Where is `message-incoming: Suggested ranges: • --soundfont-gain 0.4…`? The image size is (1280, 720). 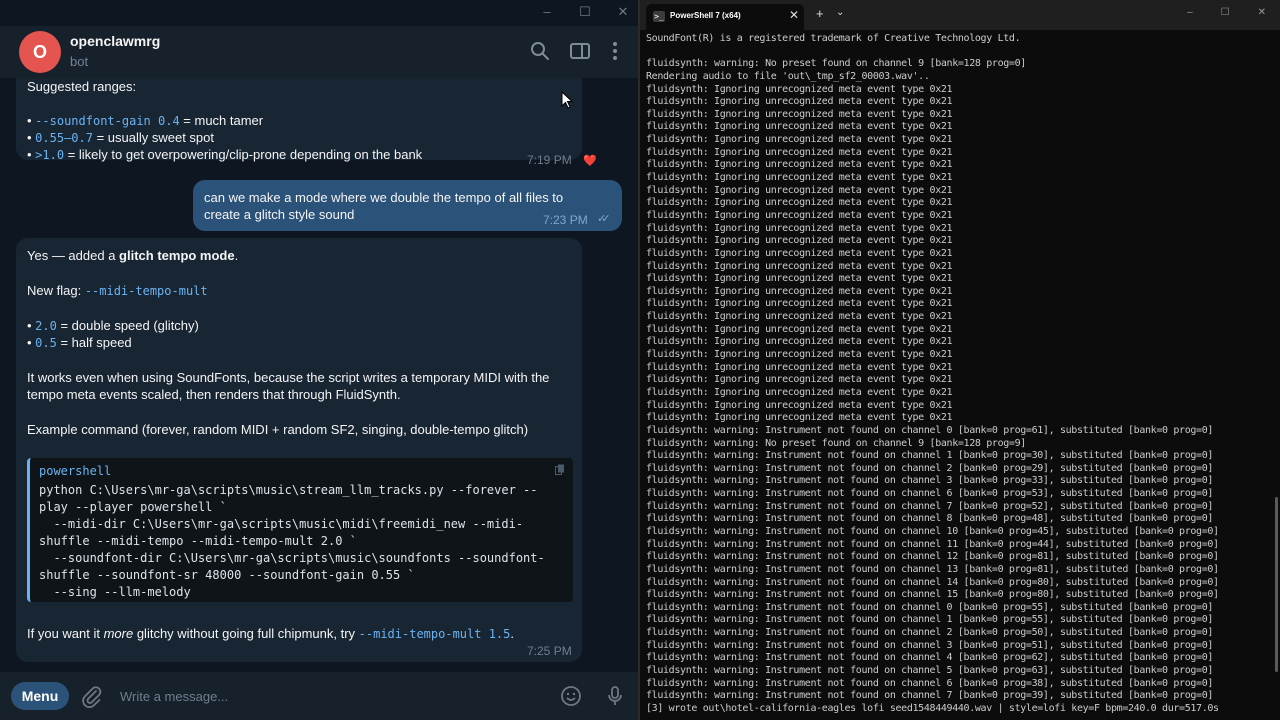
message-incoming: Suggested ranges: • --soundfont-gain 0.4… is located at coordinates (299, 122).